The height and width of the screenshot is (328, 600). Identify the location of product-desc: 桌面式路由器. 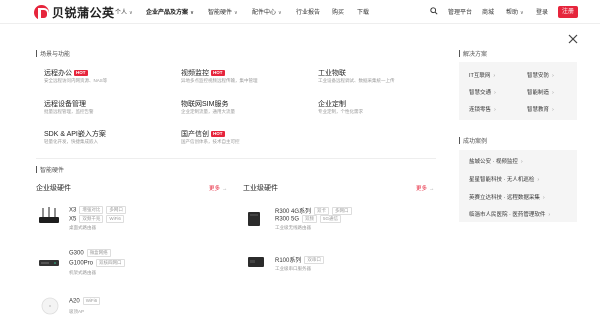
(82, 227).